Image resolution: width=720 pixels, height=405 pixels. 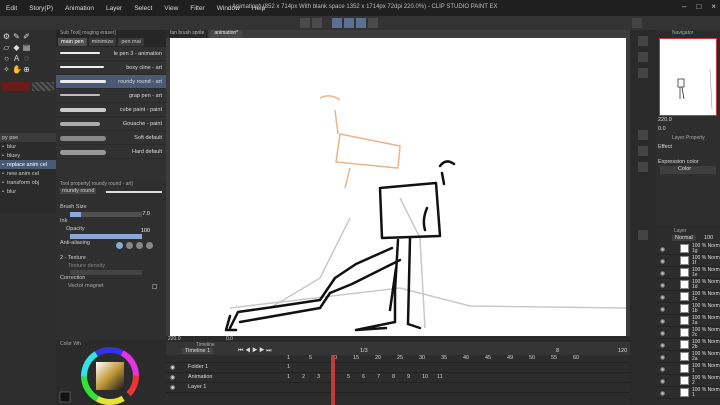 I want to click on next-frame-icon: ▶, so click(x=261, y=351).